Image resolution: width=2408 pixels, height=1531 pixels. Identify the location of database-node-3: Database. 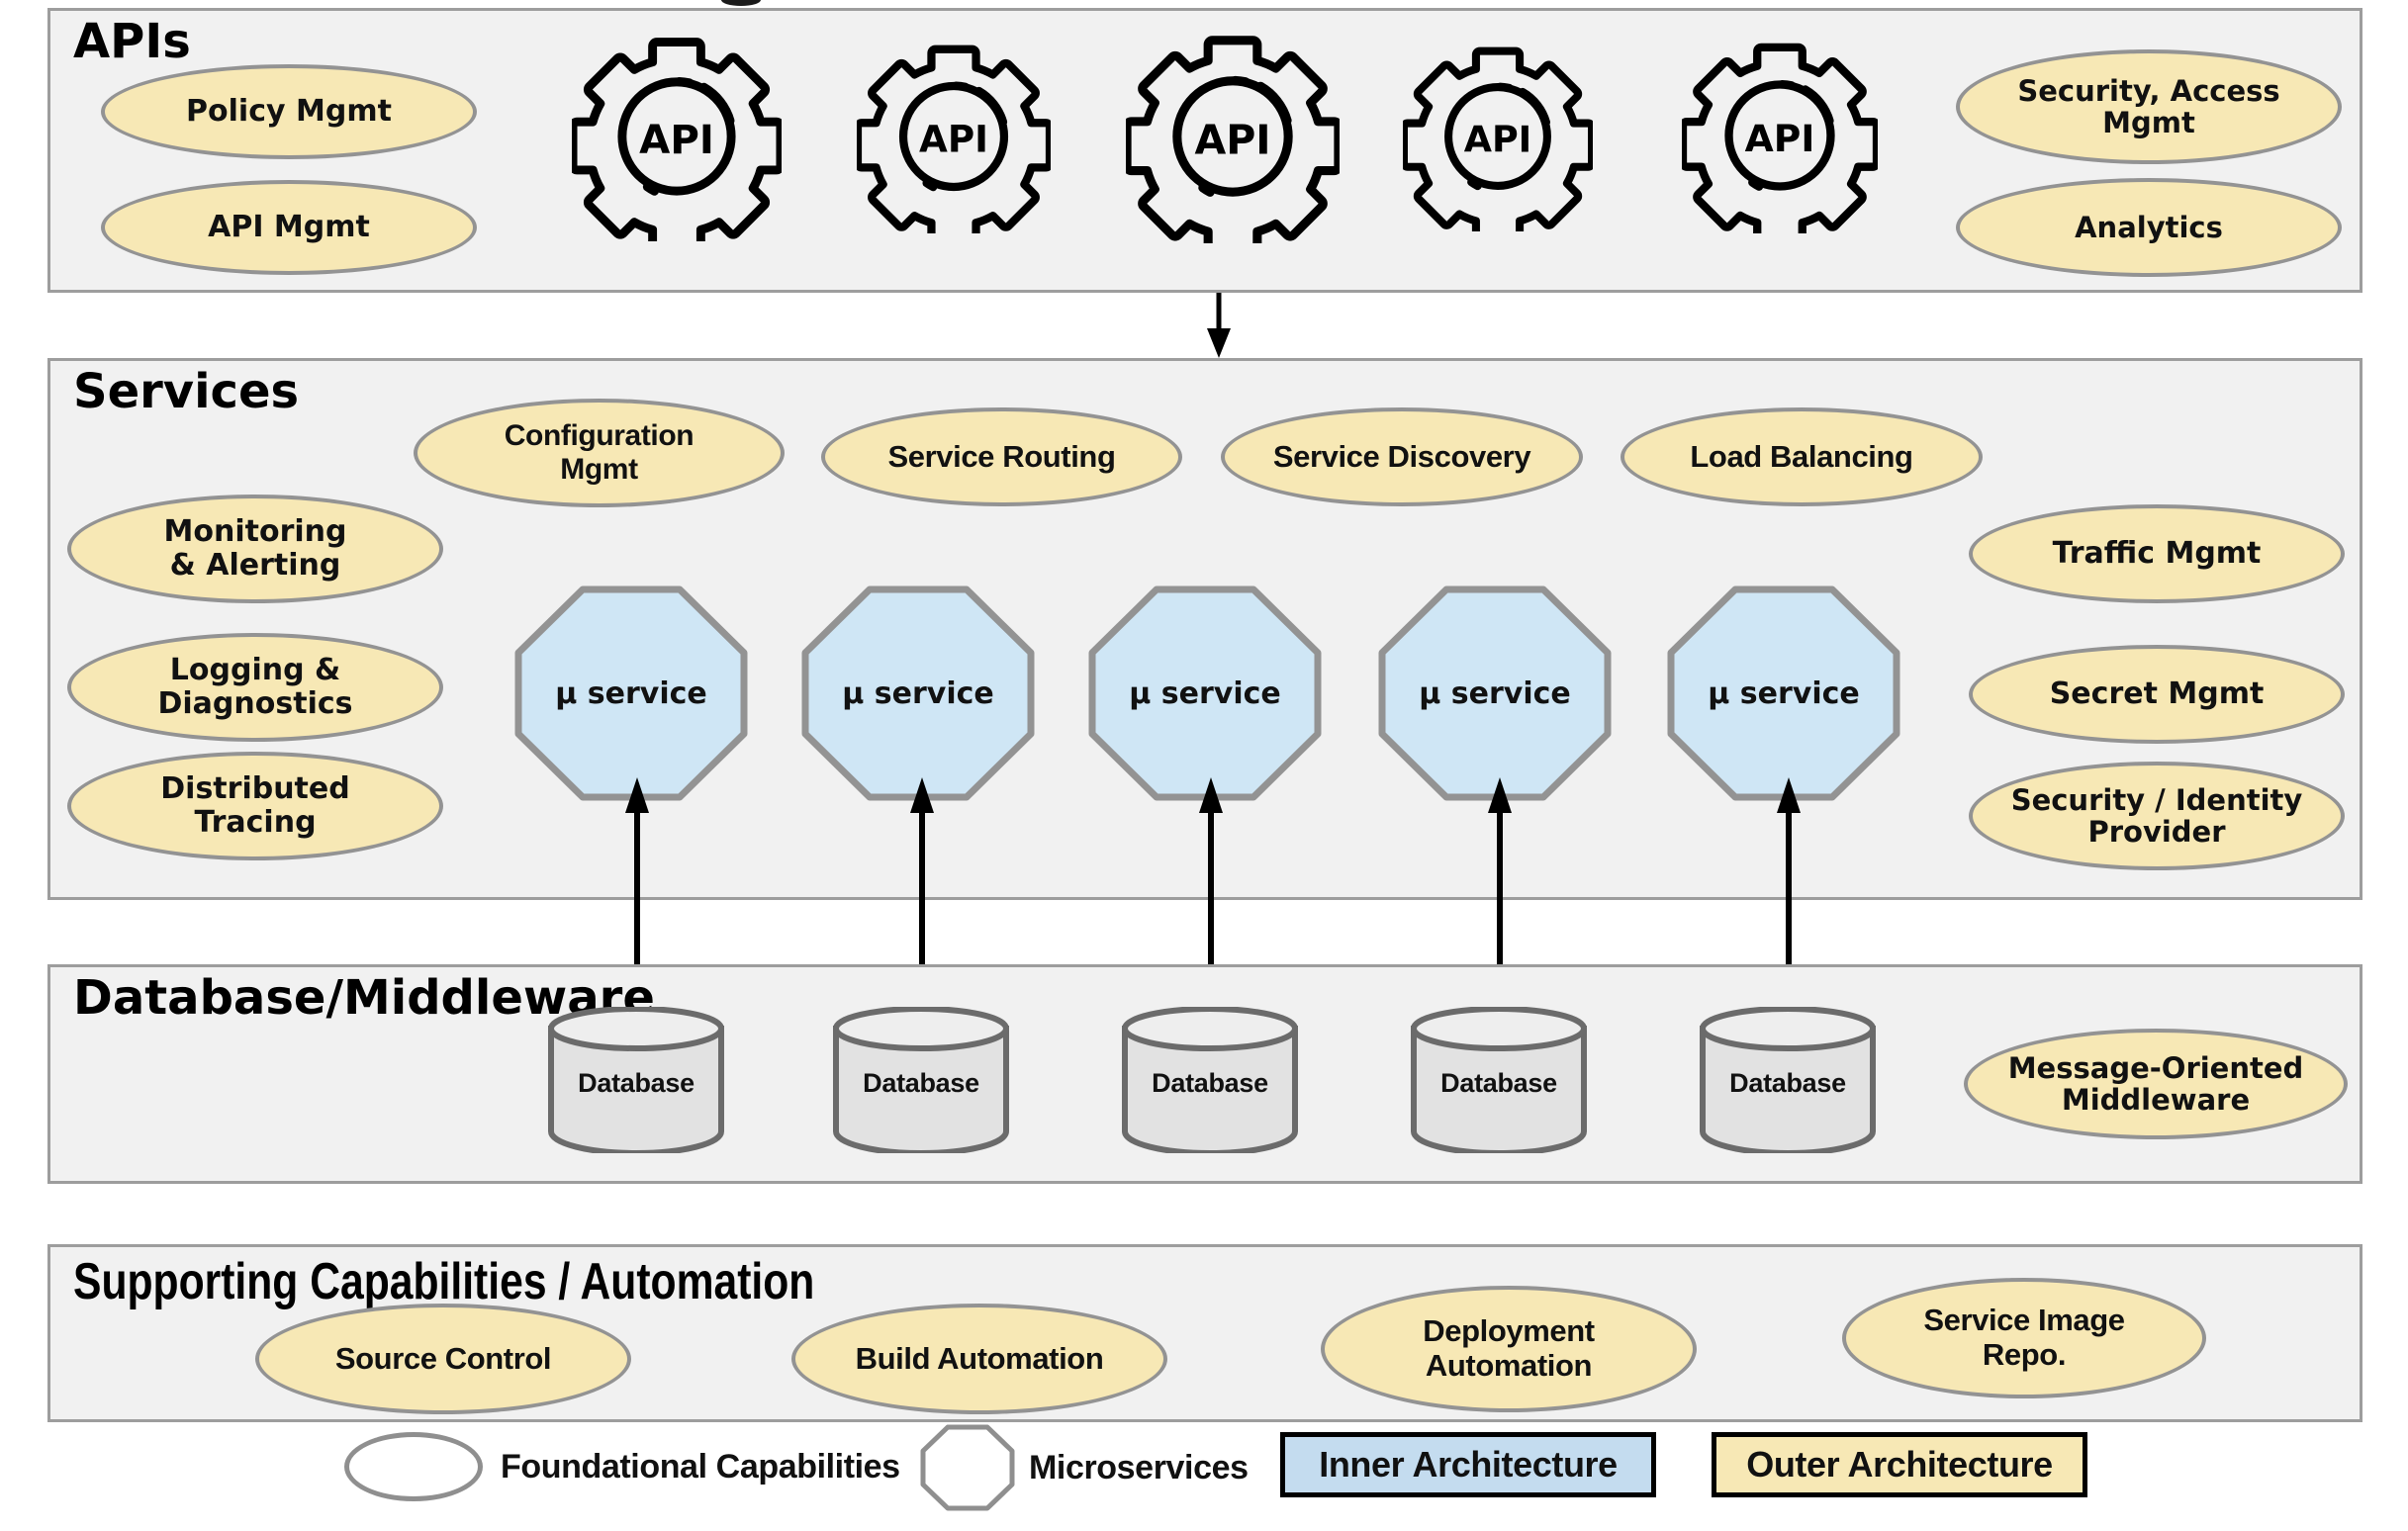
(1210, 1080).